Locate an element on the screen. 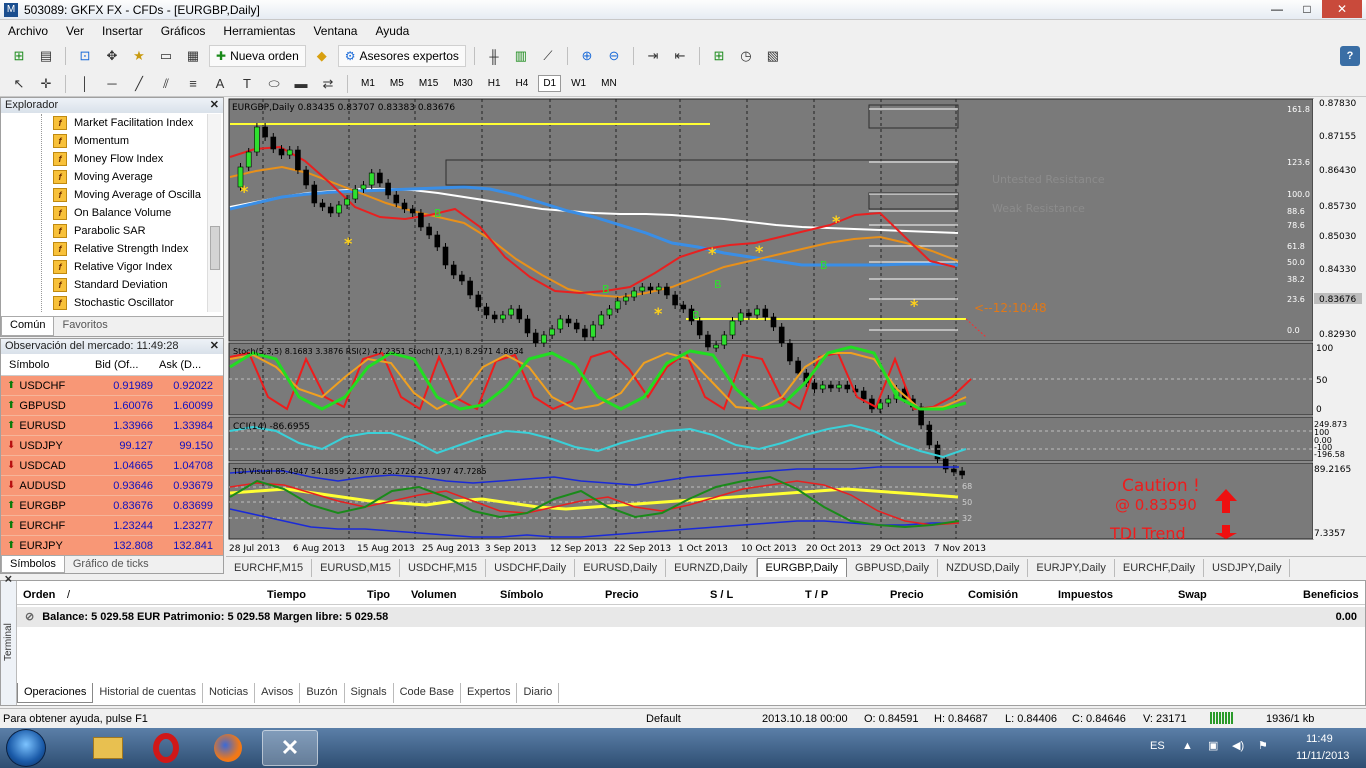  timeframe-mn: MN is located at coordinates (609, 83).